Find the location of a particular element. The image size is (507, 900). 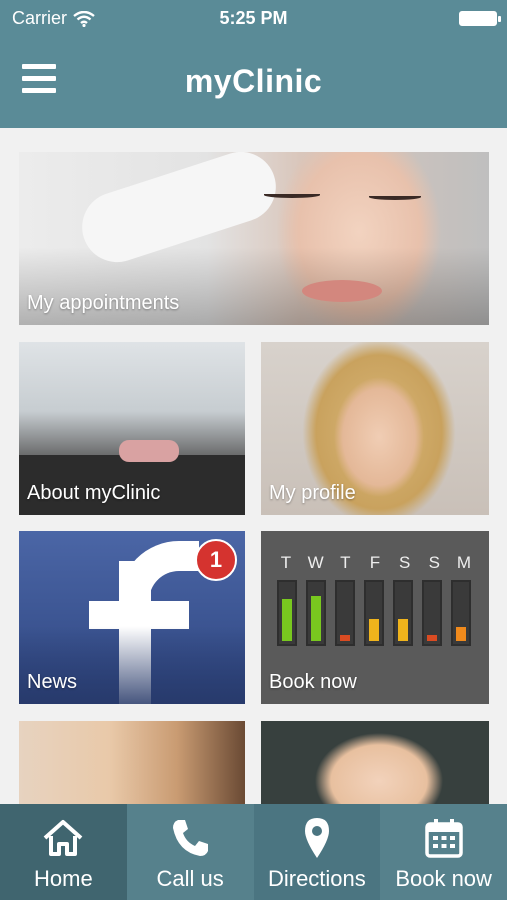

phone-icon is located at coordinates (191, 838).